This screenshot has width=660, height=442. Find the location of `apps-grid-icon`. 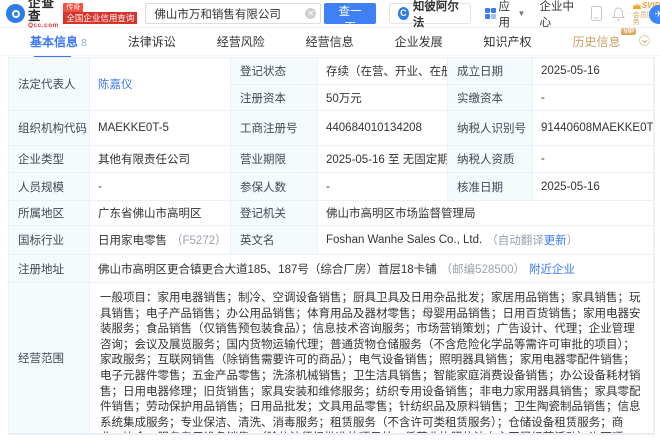

apps-grid-icon is located at coordinates (490, 13).